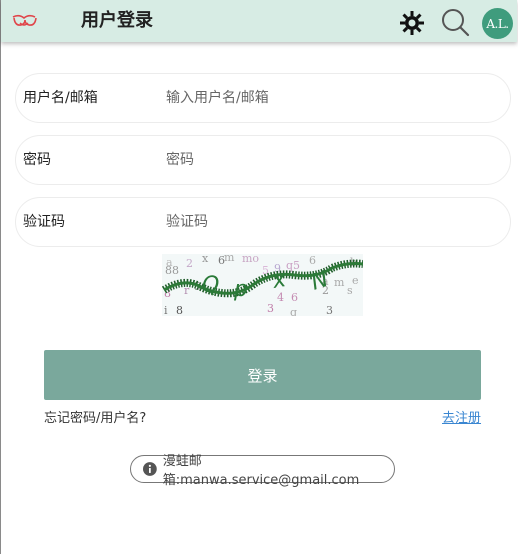 The image size is (518, 554). Describe the element at coordinates (326, 222) in the screenshot. I see `captcha-input` at that location.